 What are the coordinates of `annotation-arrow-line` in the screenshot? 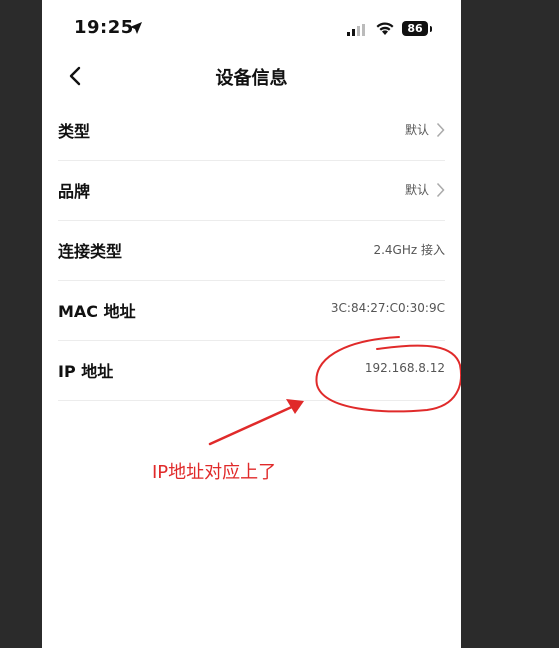 It's located at (252, 425).